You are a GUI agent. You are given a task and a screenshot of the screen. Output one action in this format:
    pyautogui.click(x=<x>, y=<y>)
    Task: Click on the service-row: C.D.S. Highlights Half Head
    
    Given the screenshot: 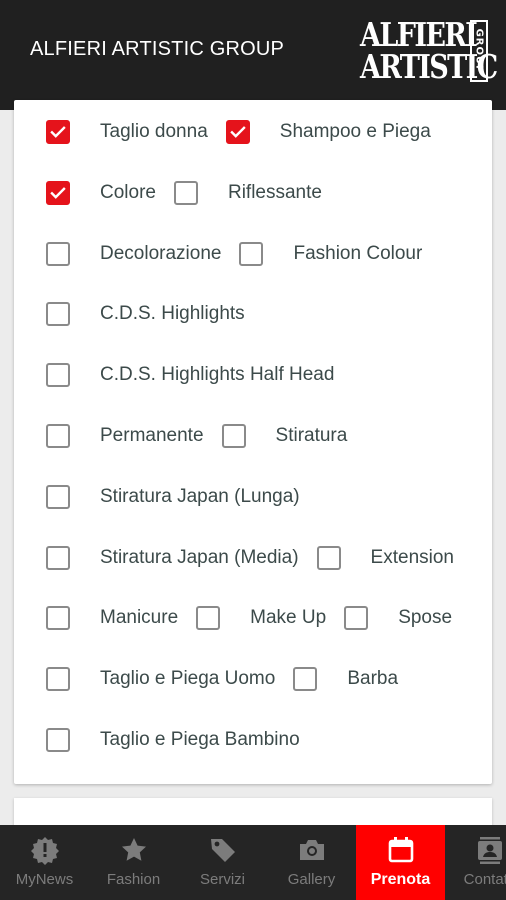 What is the action you would take?
    pyautogui.click(x=199, y=375)
    